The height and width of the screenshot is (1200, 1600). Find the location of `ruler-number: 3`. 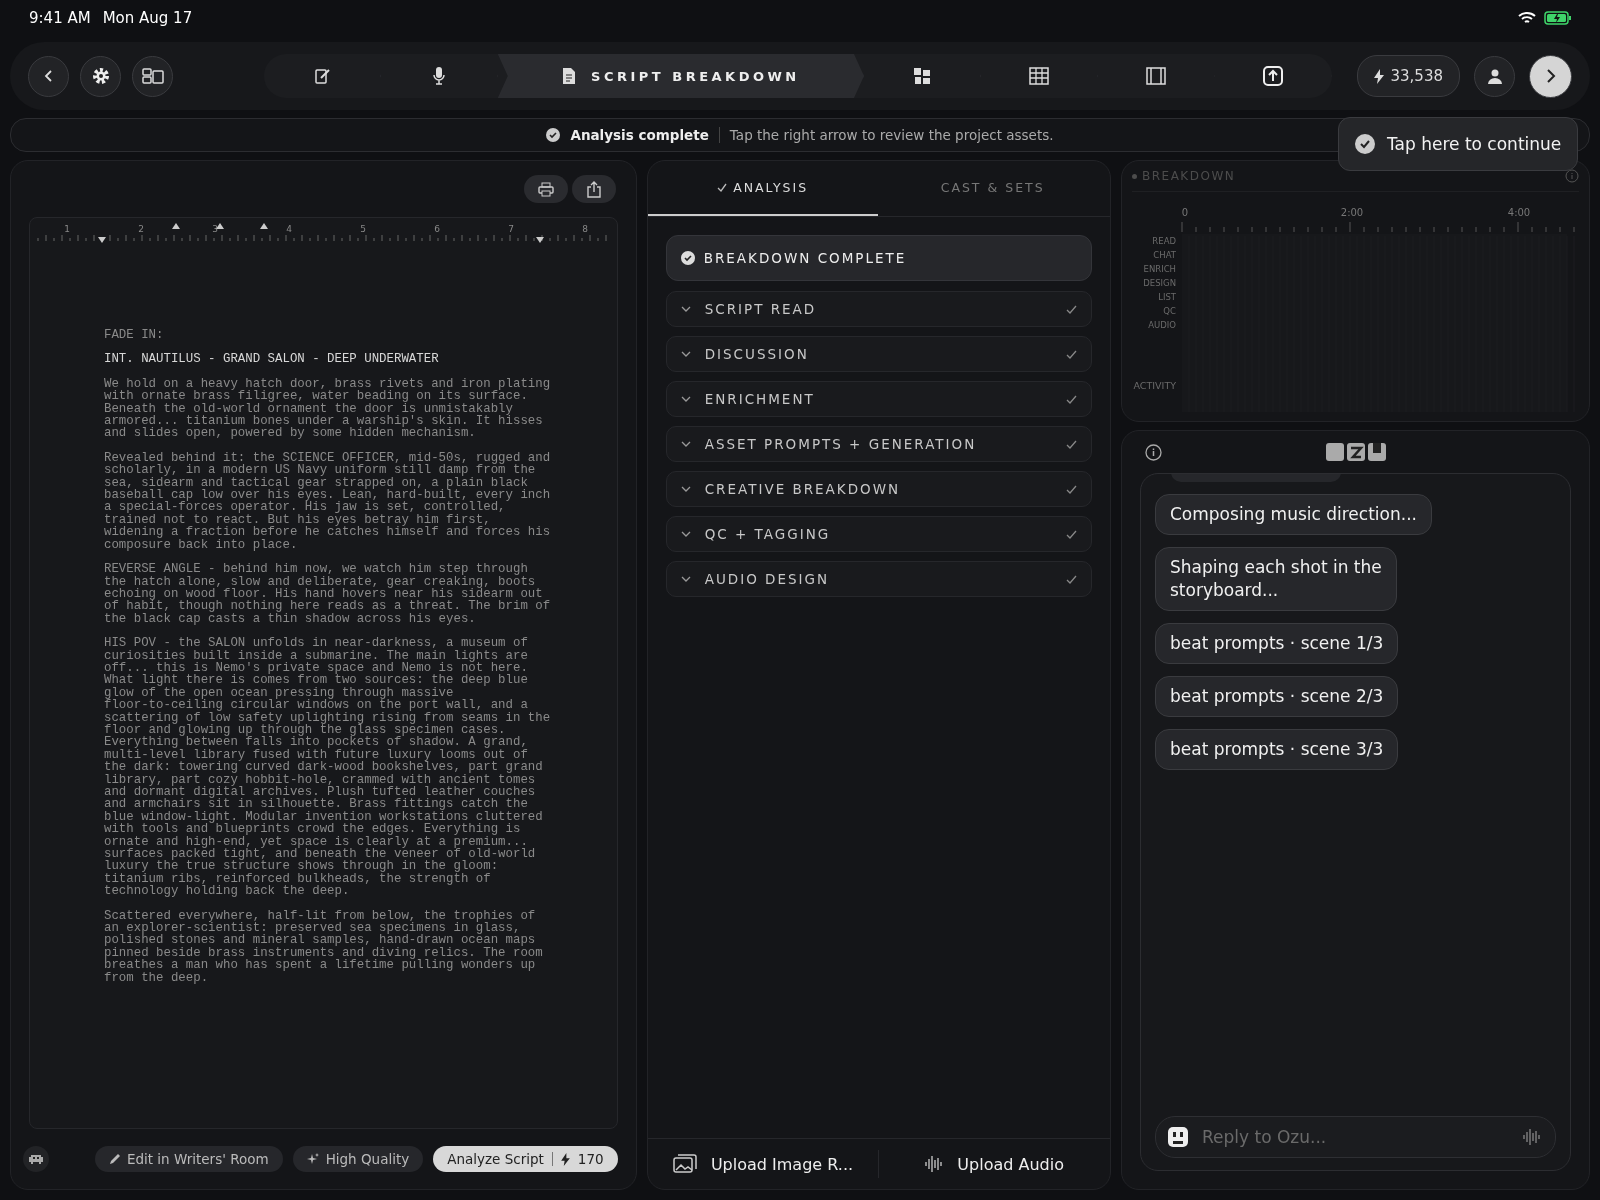

ruler-number: 3 is located at coordinates (215, 229).